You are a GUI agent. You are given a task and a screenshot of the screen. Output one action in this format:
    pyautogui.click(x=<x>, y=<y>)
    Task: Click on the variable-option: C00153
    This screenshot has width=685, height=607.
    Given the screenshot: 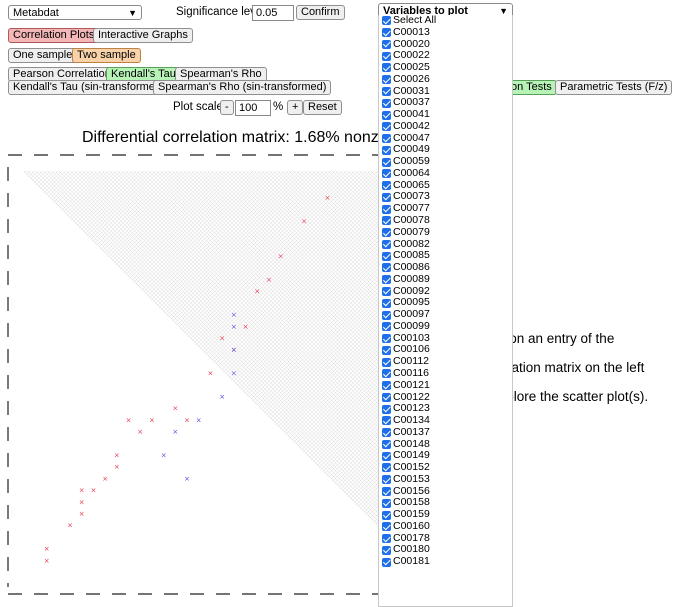 What is the action you would take?
    pyautogui.click(x=445, y=479)
    